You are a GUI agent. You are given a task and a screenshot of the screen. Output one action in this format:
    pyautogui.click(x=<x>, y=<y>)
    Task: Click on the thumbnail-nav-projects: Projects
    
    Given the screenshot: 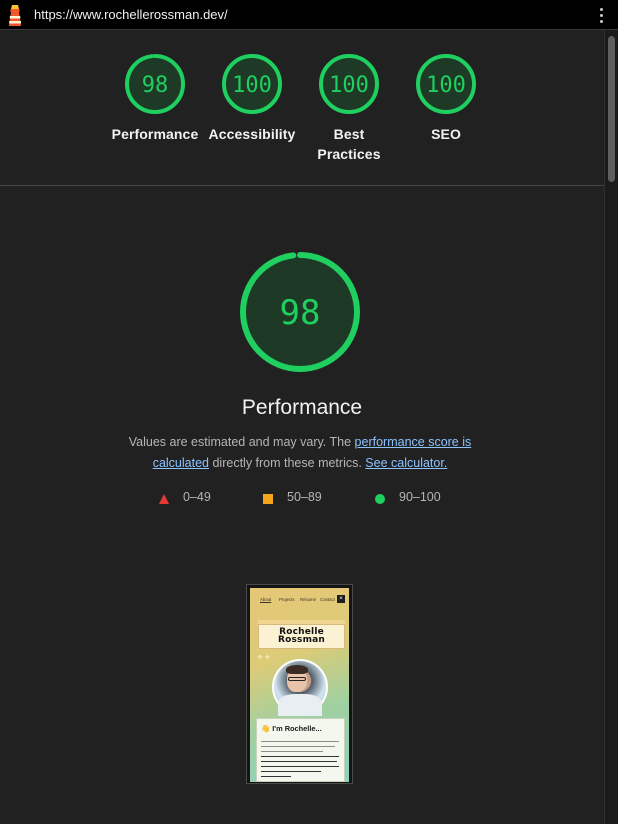 What is the action you would take?
    pyautogui.click(x=287, y=599)
    